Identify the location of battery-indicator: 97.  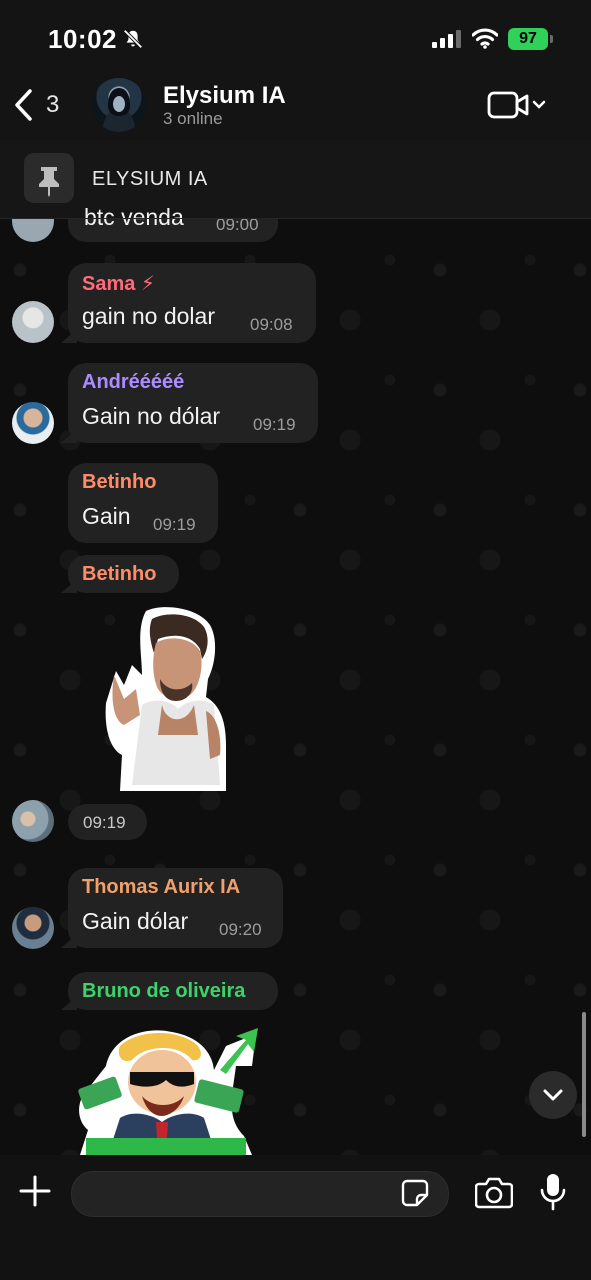
(530, 39).